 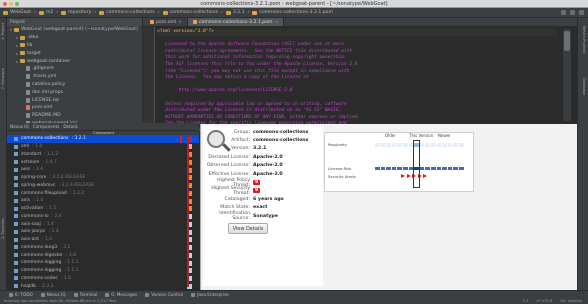 What do you see at coordinates (103, 248) in the screenshot?
I see `component-row: commons-lang3 : 3.1` at bounding box center [103, 248].